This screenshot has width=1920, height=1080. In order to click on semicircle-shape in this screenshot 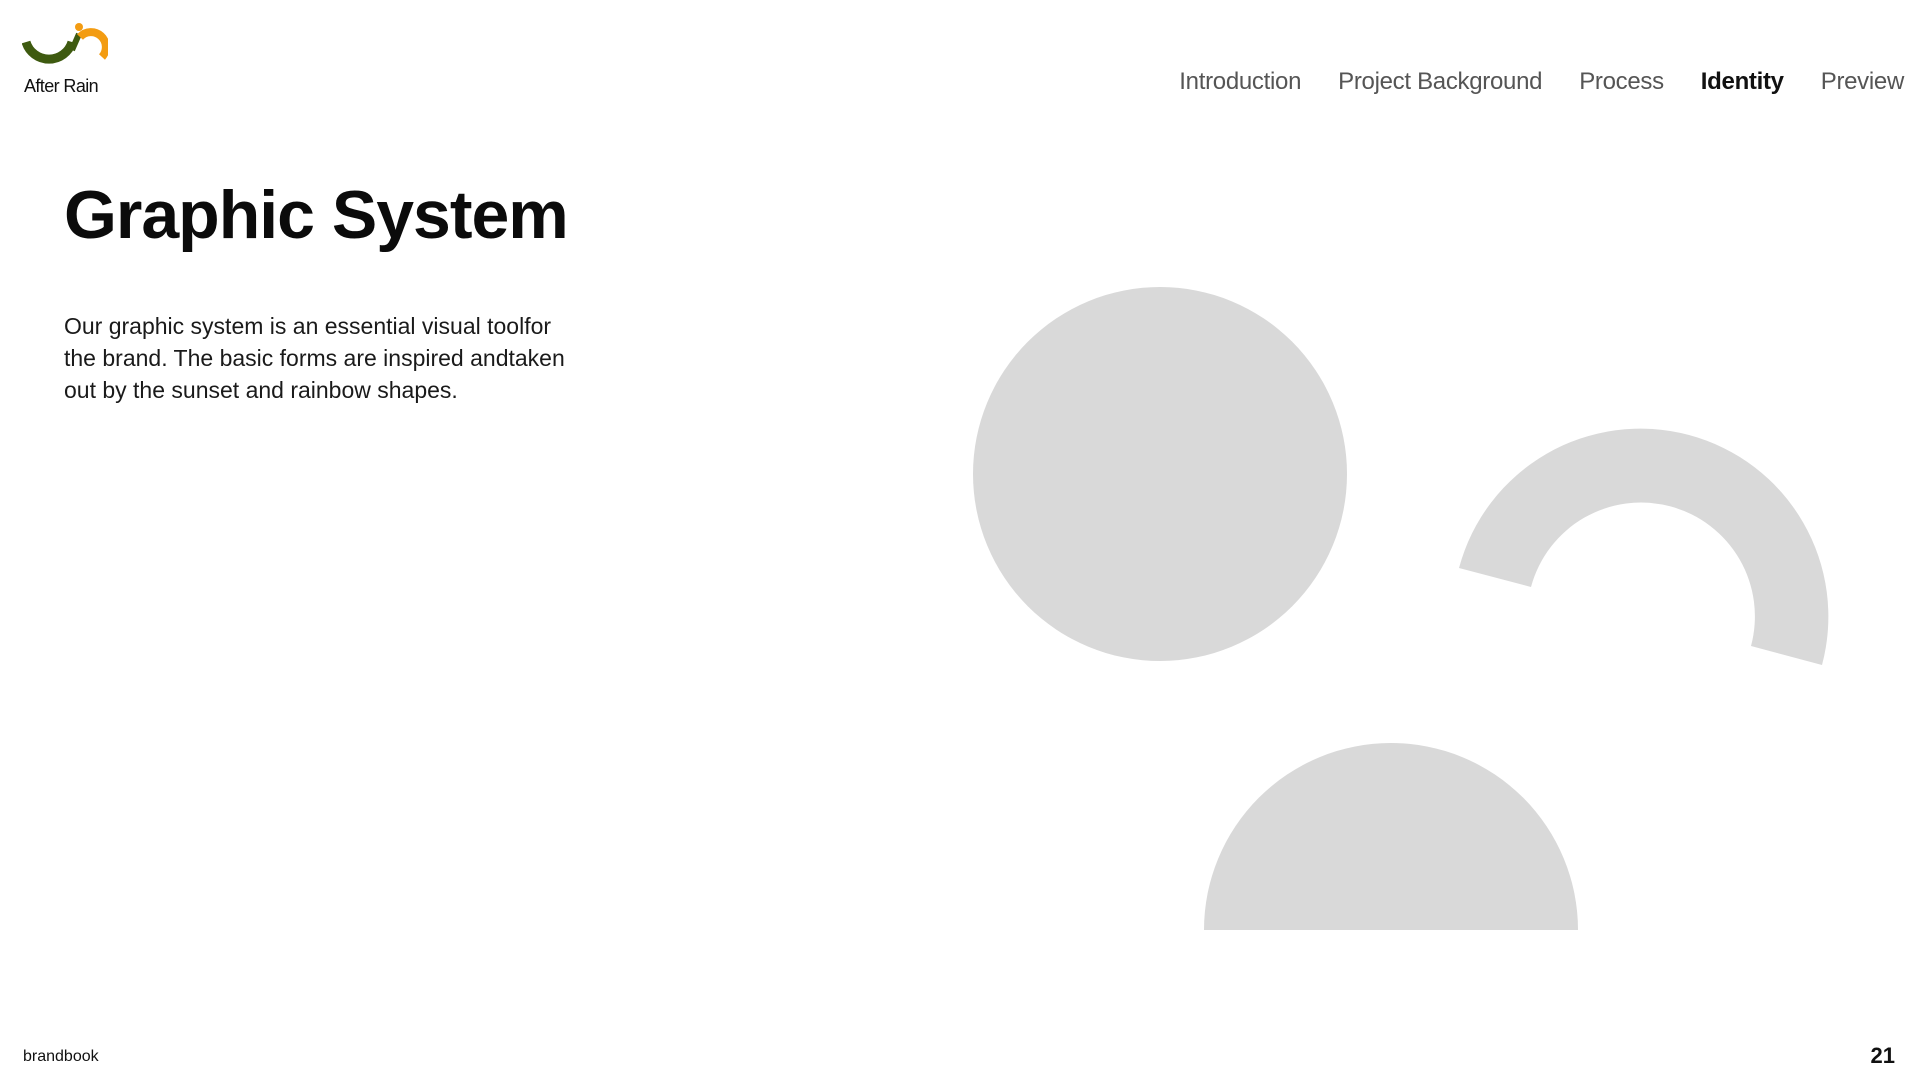, I will do `click(1391, 836)`.